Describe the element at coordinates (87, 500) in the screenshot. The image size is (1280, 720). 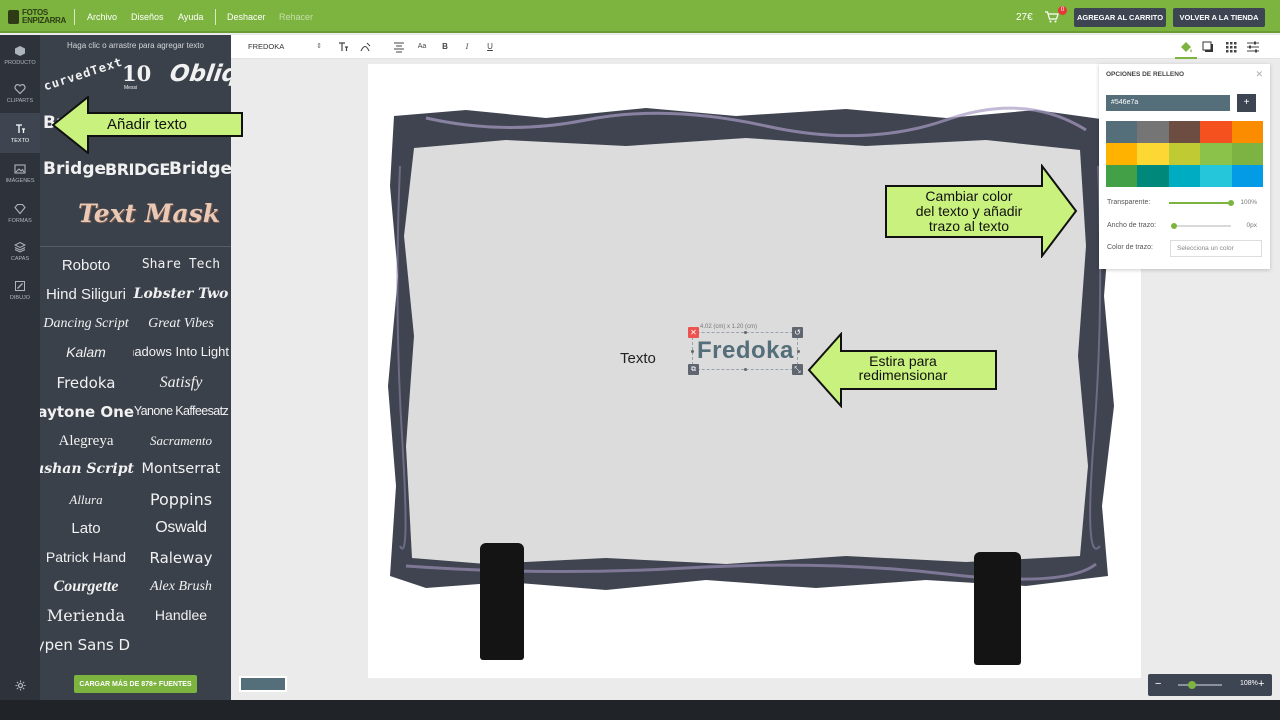
I see `font-item-allura: Allura` at that location.